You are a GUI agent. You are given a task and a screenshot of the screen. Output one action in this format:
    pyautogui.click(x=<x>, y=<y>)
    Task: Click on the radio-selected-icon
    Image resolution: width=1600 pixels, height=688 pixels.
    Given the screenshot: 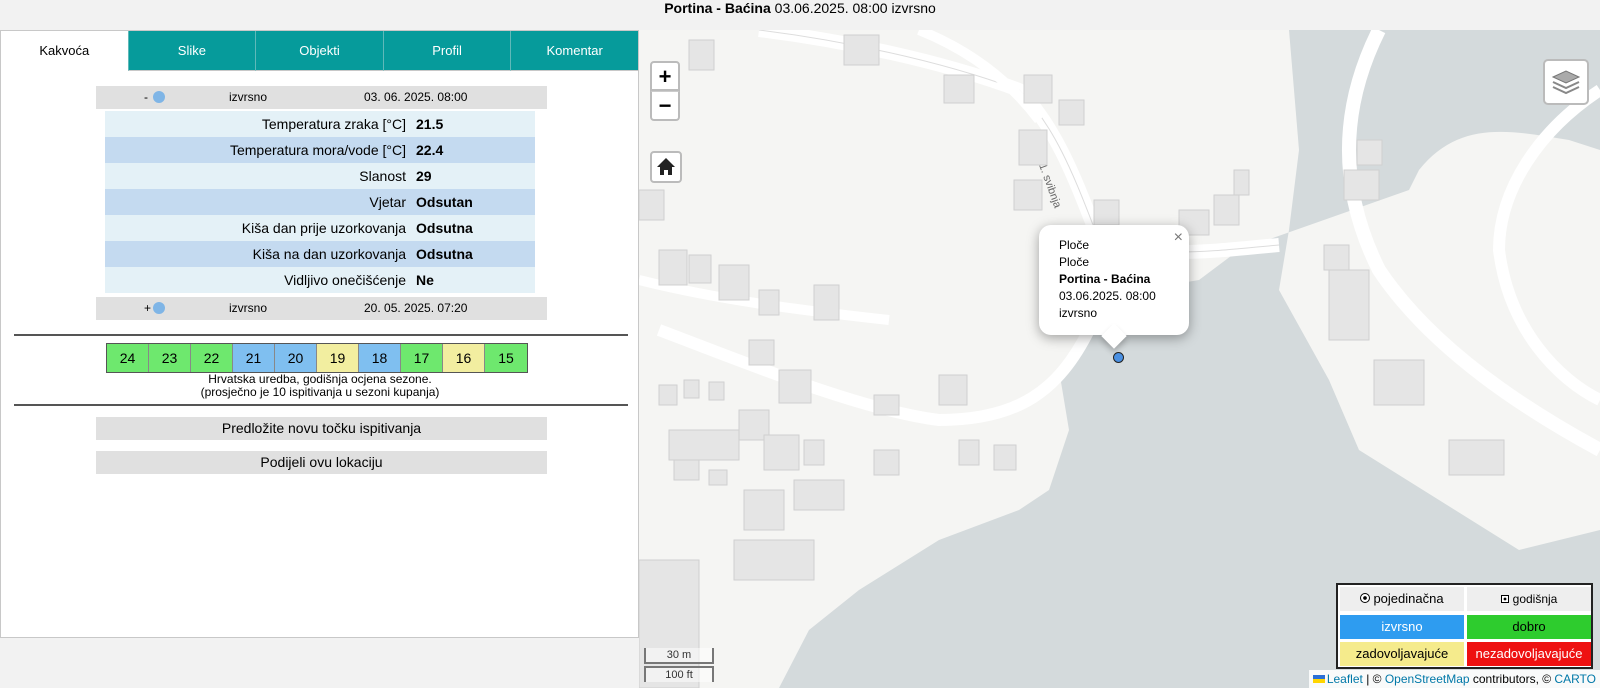 What is the action you would take?
    pyautogui.click(x=1365, y=598)
    